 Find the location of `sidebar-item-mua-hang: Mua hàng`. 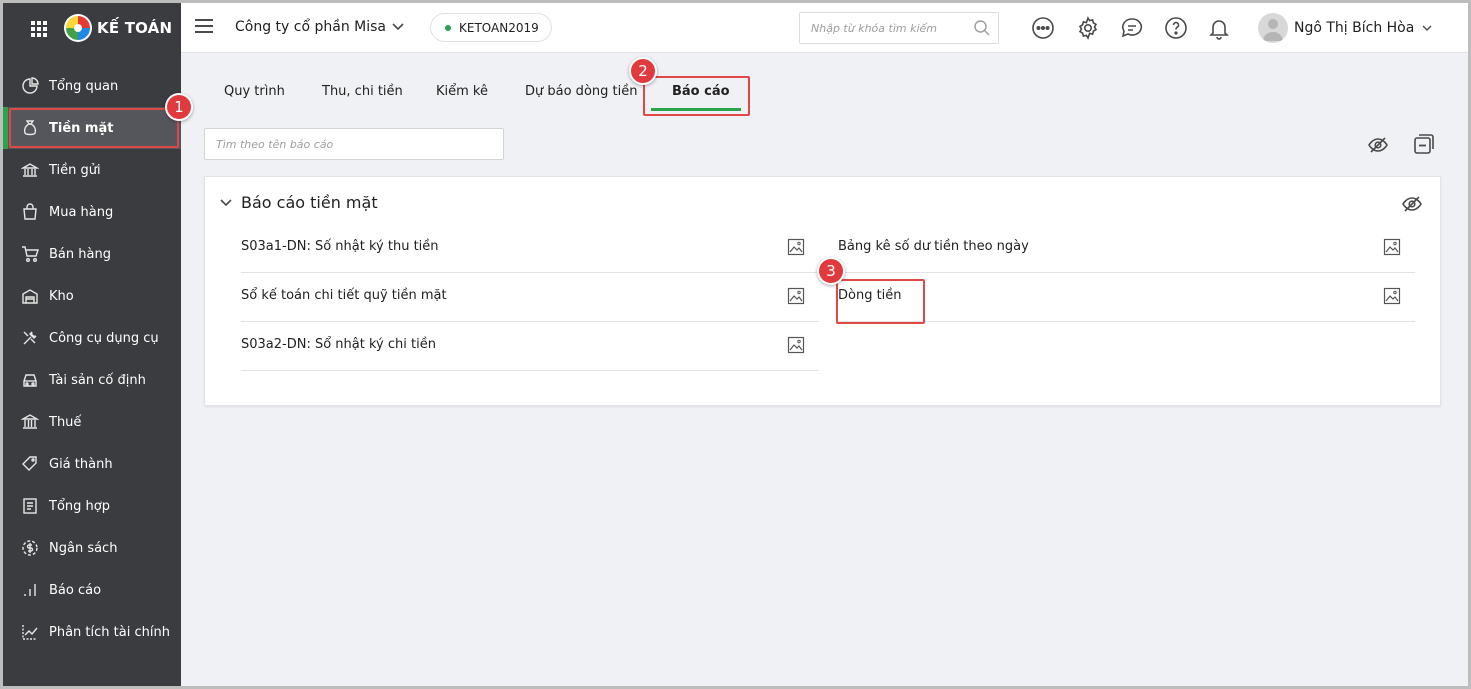

sidebar-item-mua-hang: Mua hàng is located at coordinates (92, 212).